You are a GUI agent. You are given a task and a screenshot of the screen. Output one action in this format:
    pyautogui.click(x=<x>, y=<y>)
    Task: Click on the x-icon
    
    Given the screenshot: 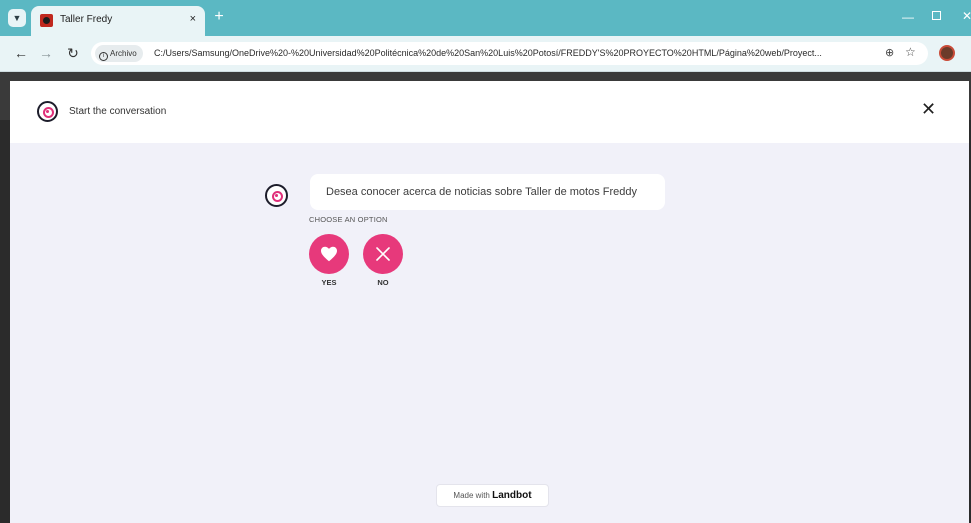 What is the action you would take?
    pyautogui.click(x=383, y=254)
    